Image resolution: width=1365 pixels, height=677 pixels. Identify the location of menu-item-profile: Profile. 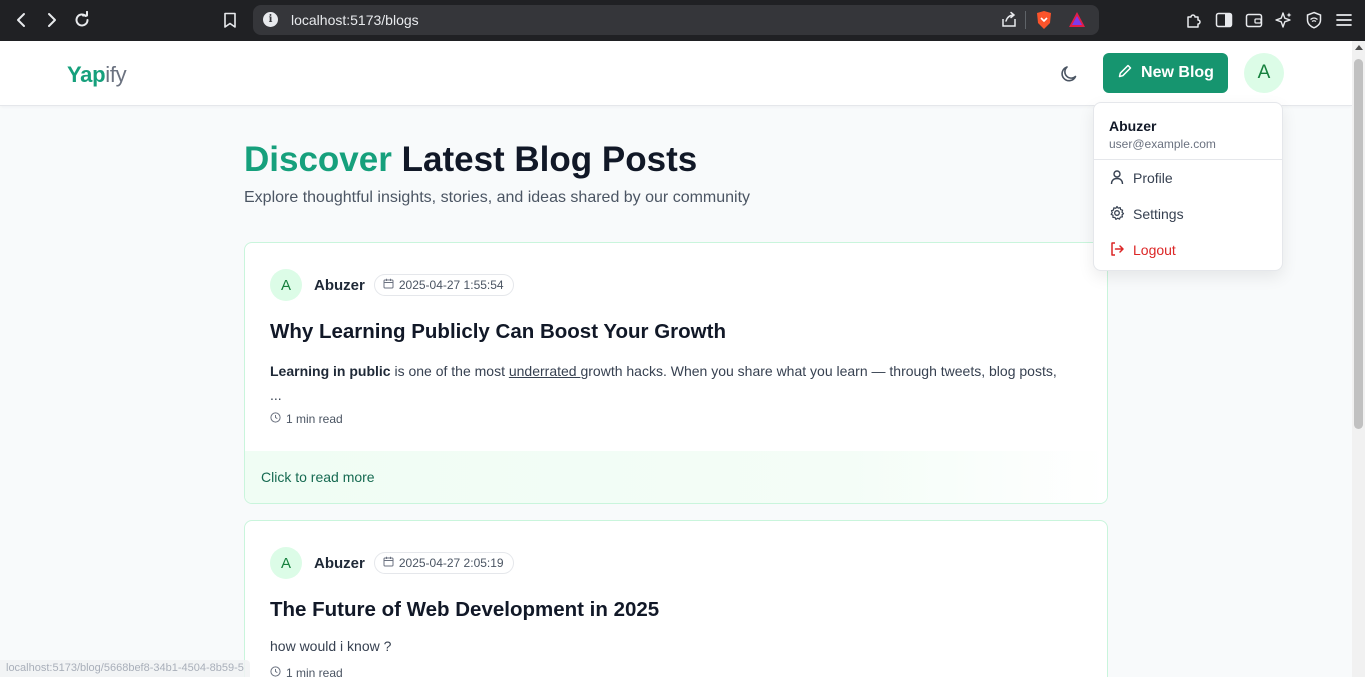
(1141, 178).